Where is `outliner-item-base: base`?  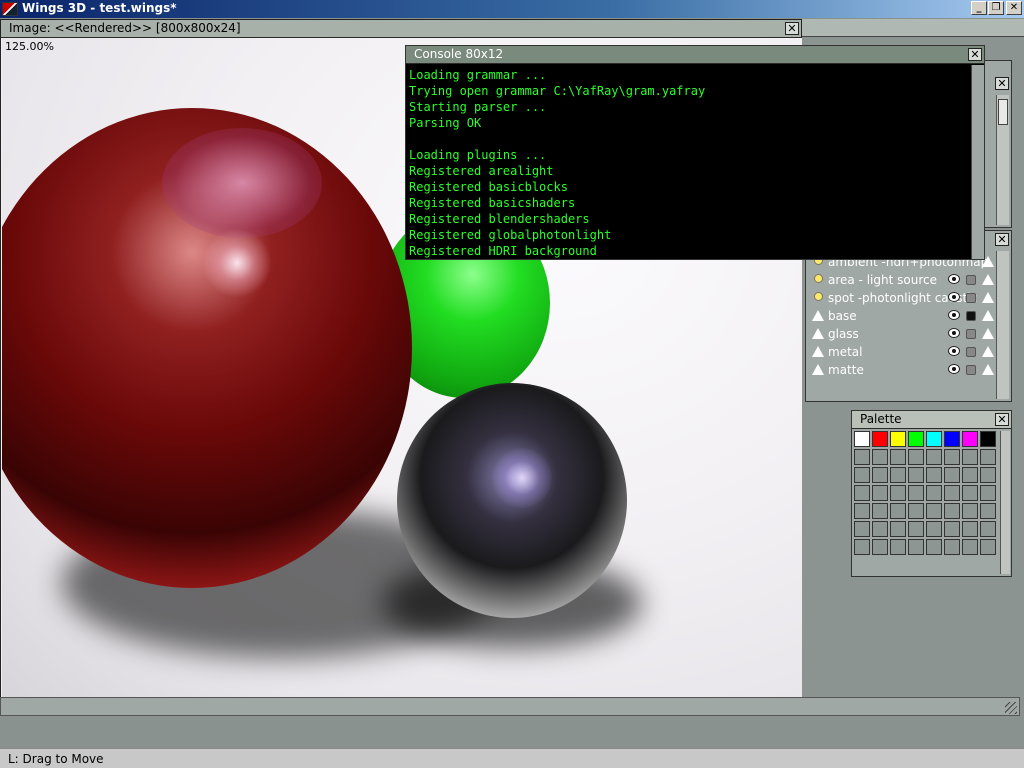 outliner-item-base: base is located at coordinates (902, 316).